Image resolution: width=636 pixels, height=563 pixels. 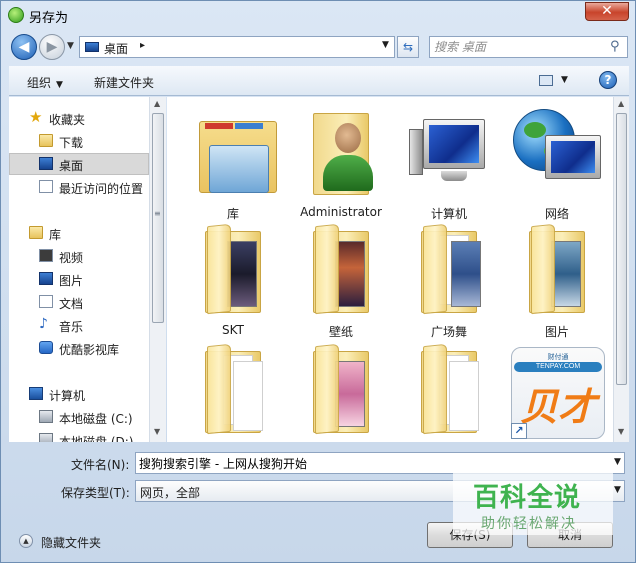 What do you see at coordinates (79, 233) in the screenshot?
I see `nav-item-libraries: 库` at bounding box center [79, 233].